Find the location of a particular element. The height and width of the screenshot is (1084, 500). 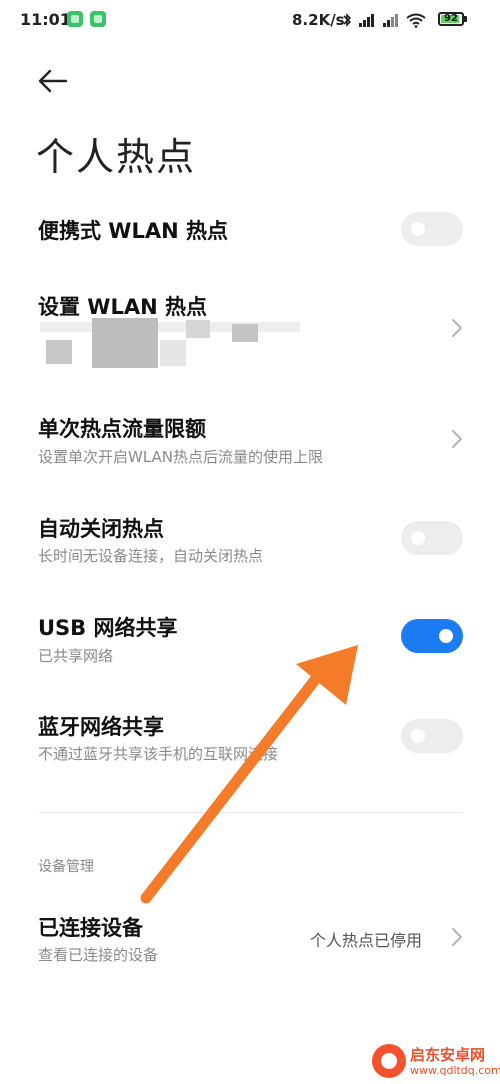

row-auto-close: 自动关闭热点 长时间无设备连接，自动关闭热点 is located at coordinates (250, 540).